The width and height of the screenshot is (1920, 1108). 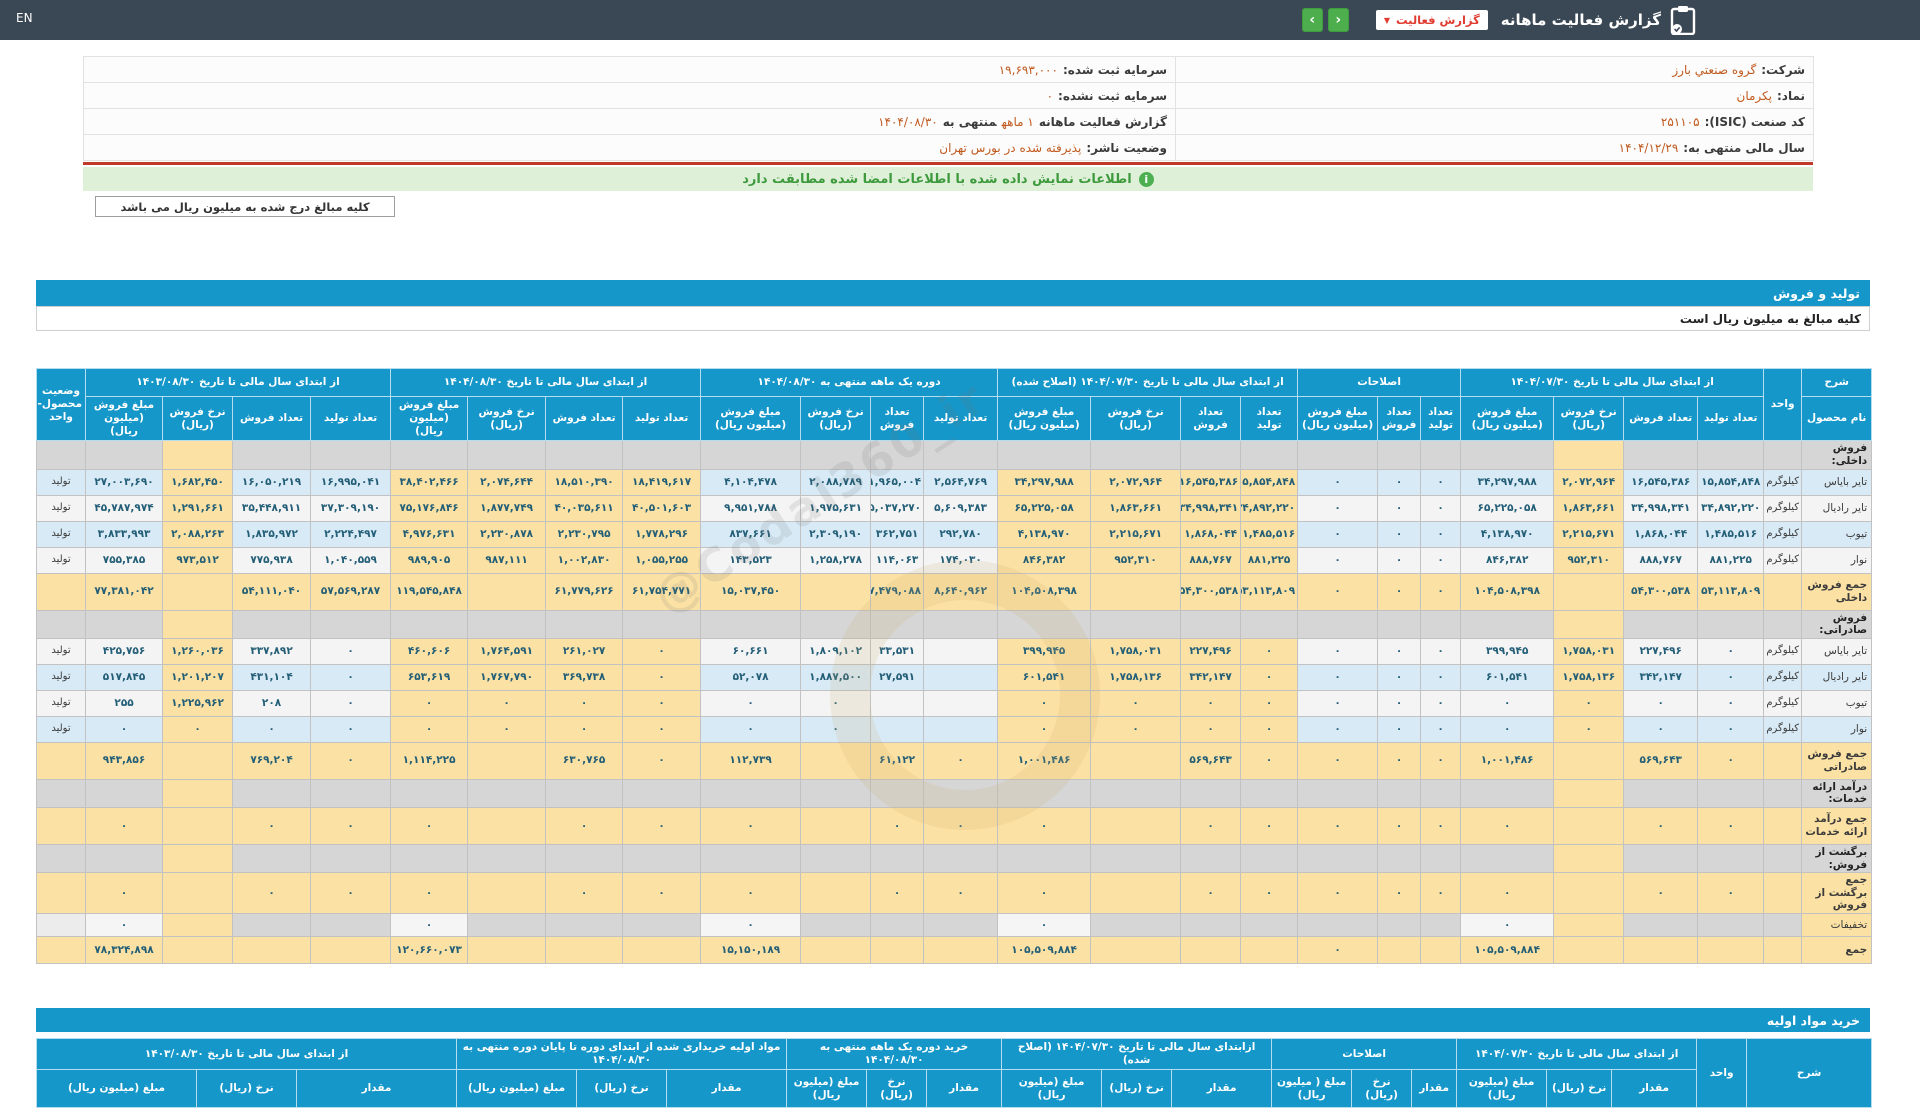 I want to click on report-type-dropdown: گزارش فعالیت ▼, so click(x=1431, y=20).